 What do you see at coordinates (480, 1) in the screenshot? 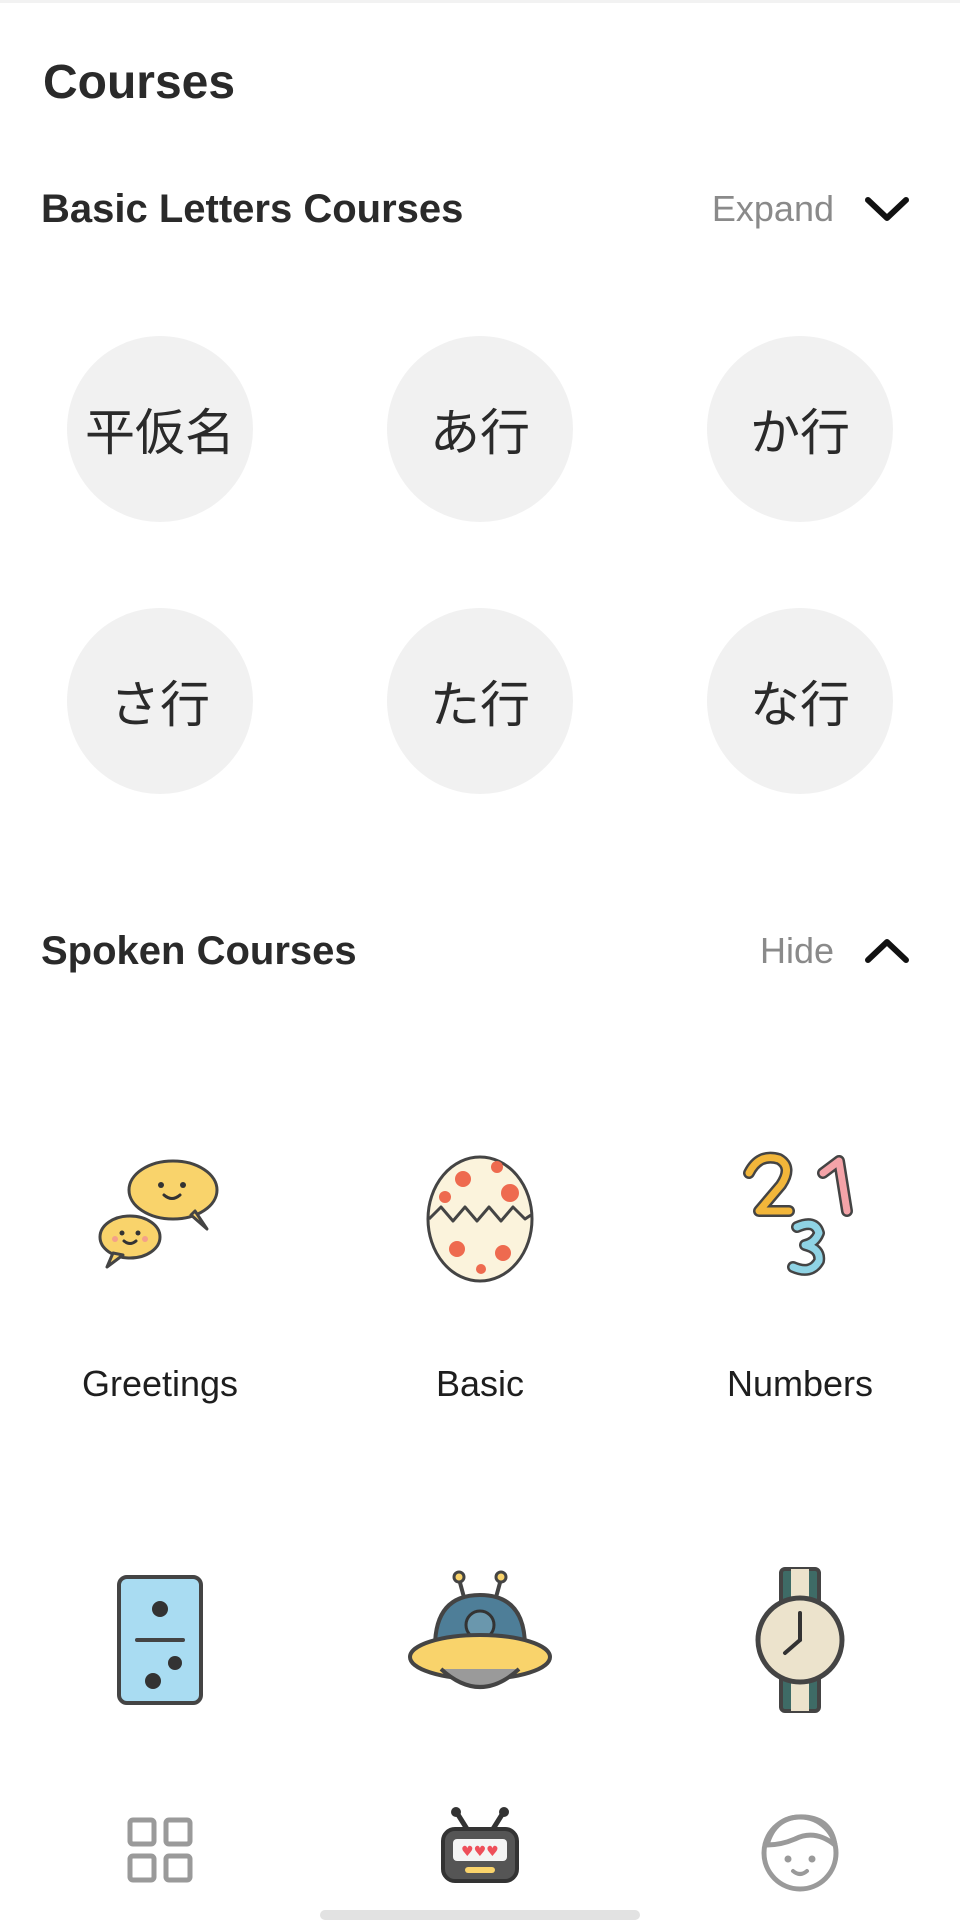
I see `top-divider` at bounding box center [480, 1].